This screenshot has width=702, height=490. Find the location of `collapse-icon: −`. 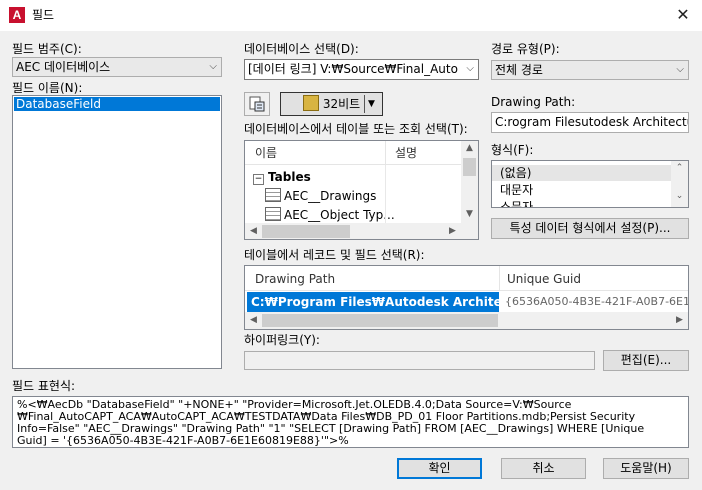

collapse-icon: − is located at coordinates (258, 179).